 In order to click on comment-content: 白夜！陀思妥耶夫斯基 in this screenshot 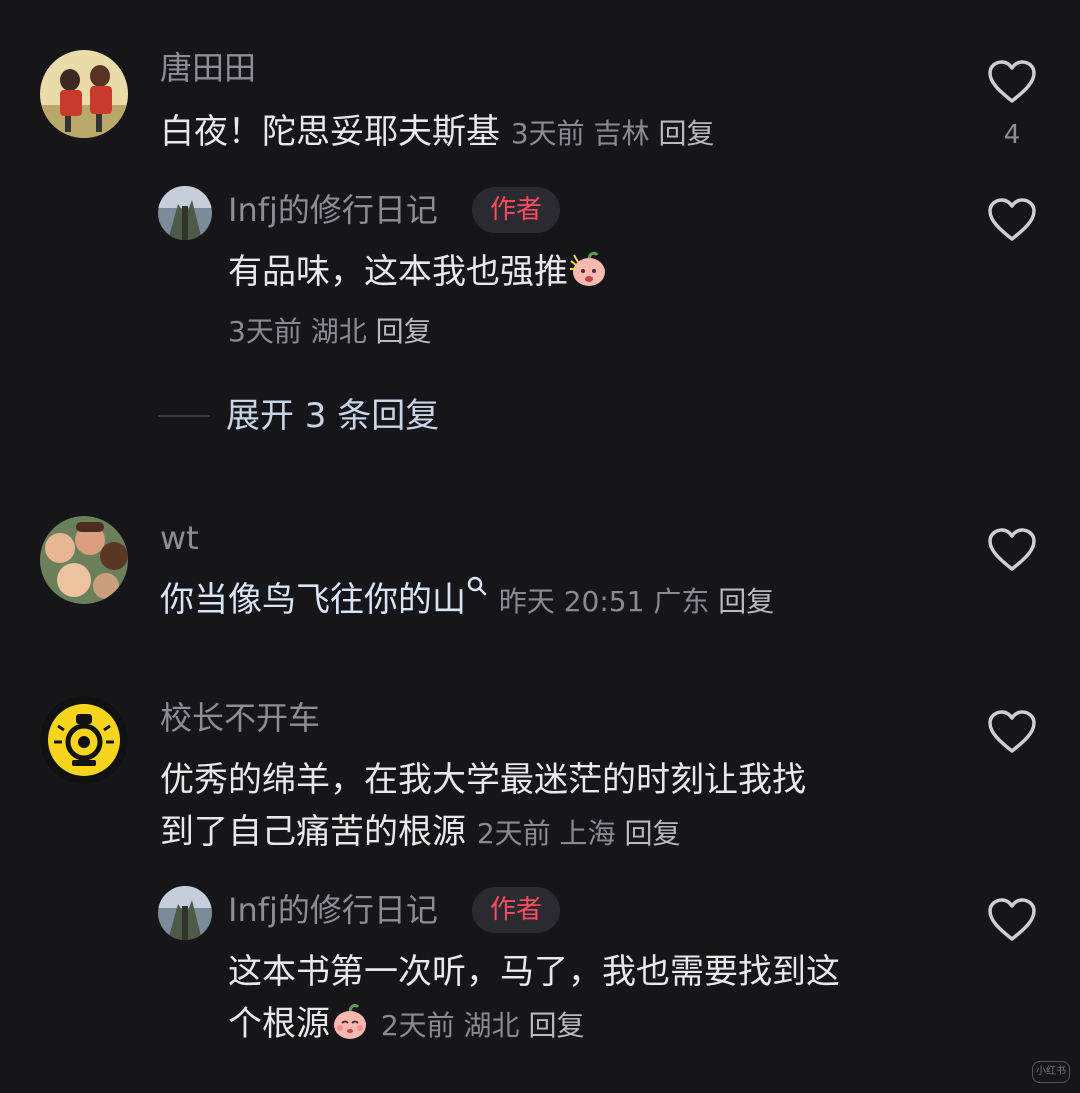, I will do `click(330, 132)`.